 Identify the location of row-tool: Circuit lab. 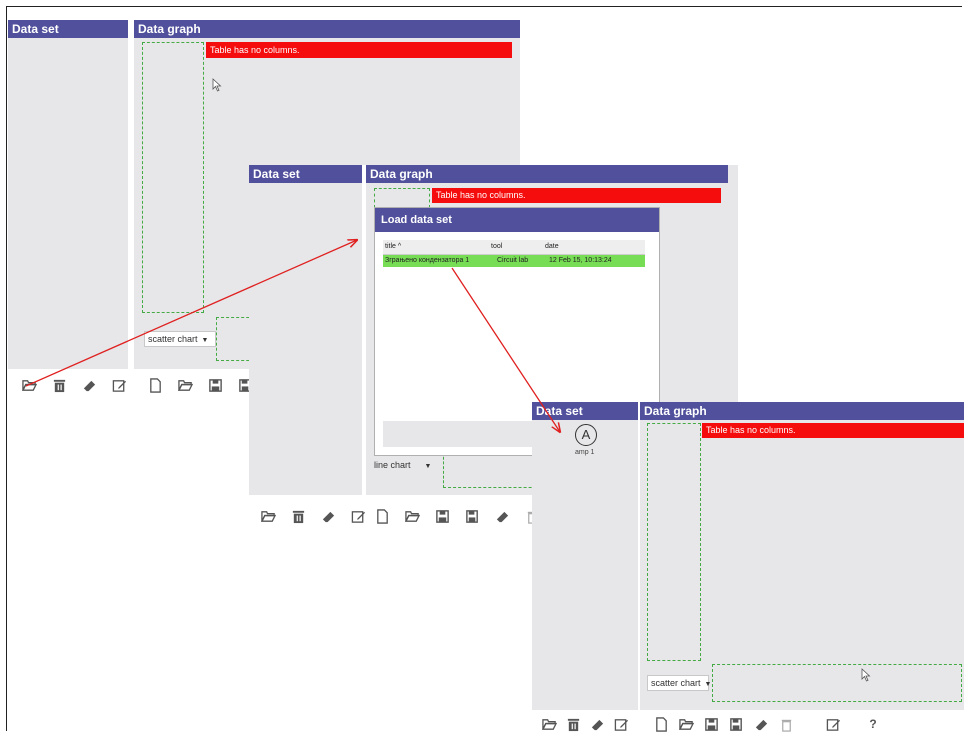
(513, 260).